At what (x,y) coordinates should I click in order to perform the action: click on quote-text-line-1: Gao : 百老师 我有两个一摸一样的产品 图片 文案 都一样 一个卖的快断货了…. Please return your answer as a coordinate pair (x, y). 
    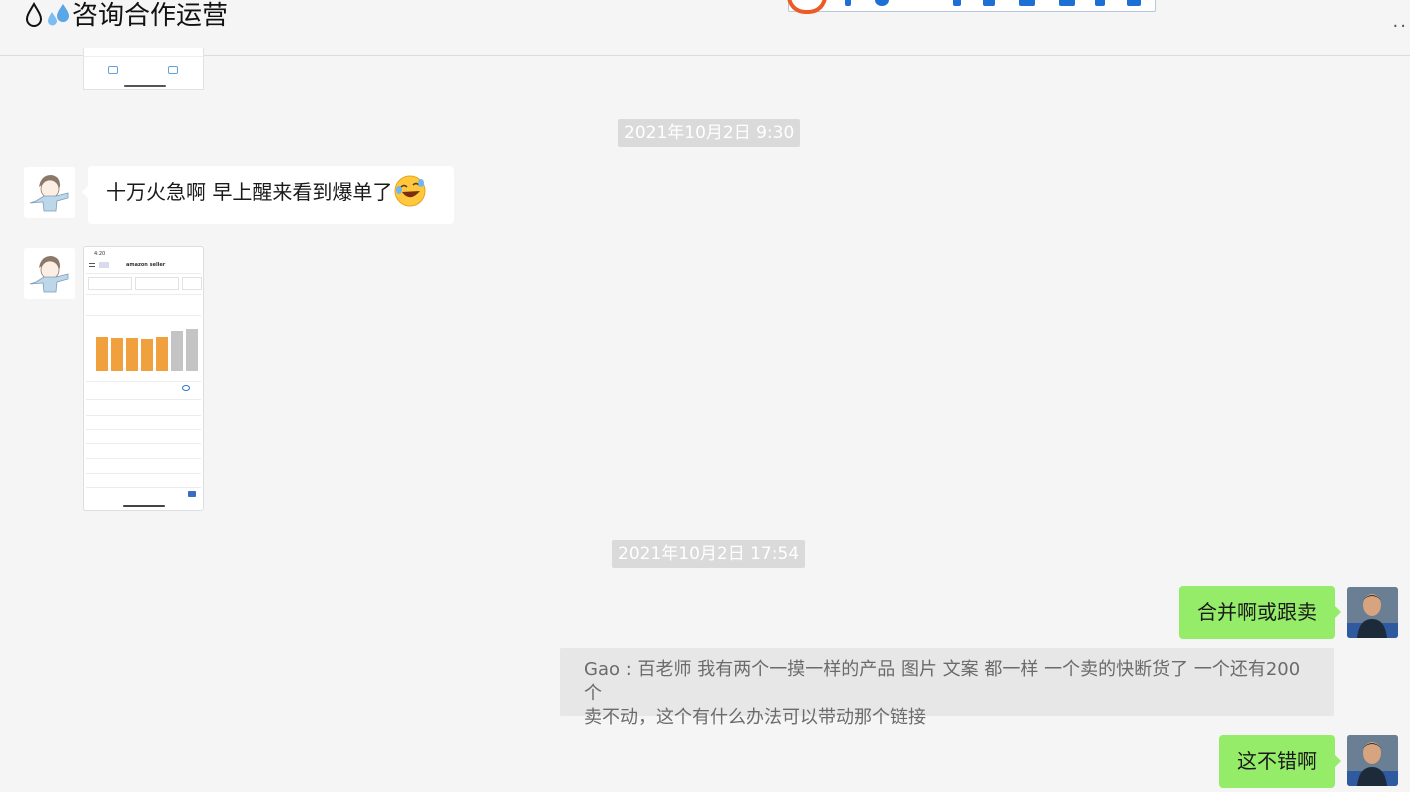
    Looking at the image, I should click on (942, 681).